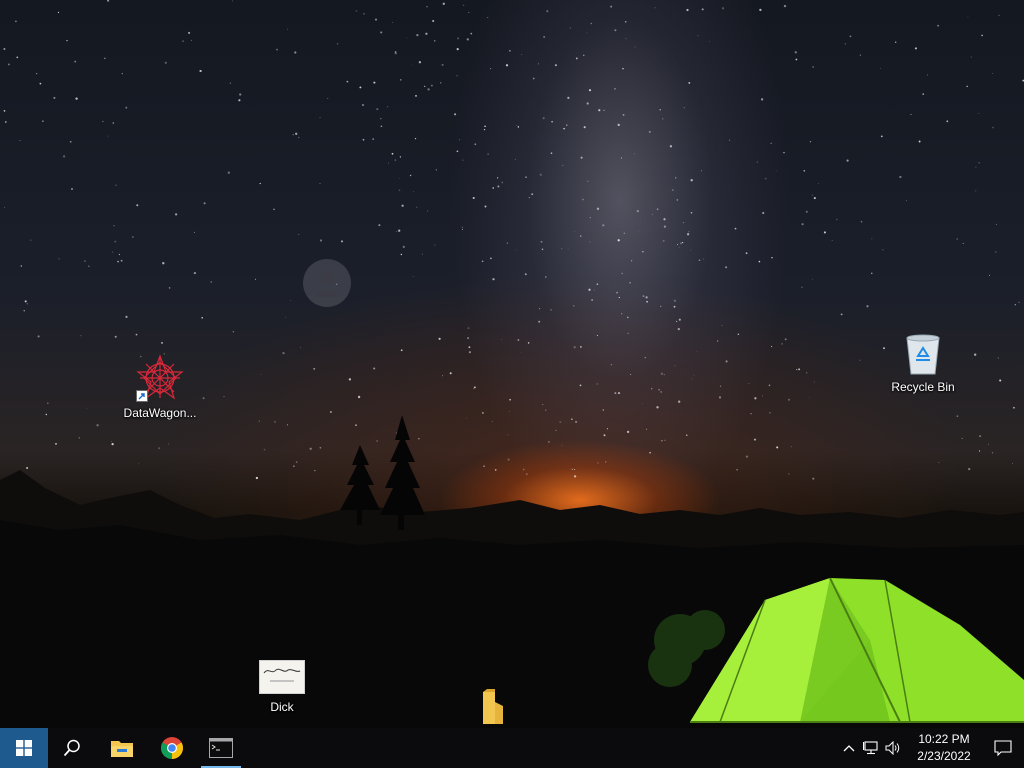 The height and width of the screenshot is (768, 1024). I want to click on chevron-up-icon, so click(849, 748).